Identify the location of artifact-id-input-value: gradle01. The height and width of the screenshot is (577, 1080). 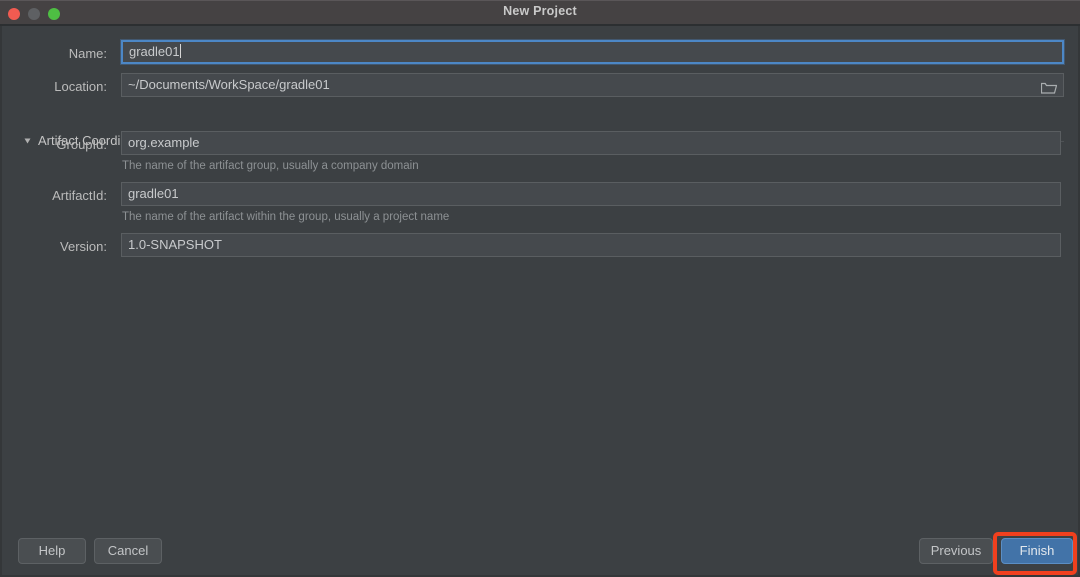
(153, 193).